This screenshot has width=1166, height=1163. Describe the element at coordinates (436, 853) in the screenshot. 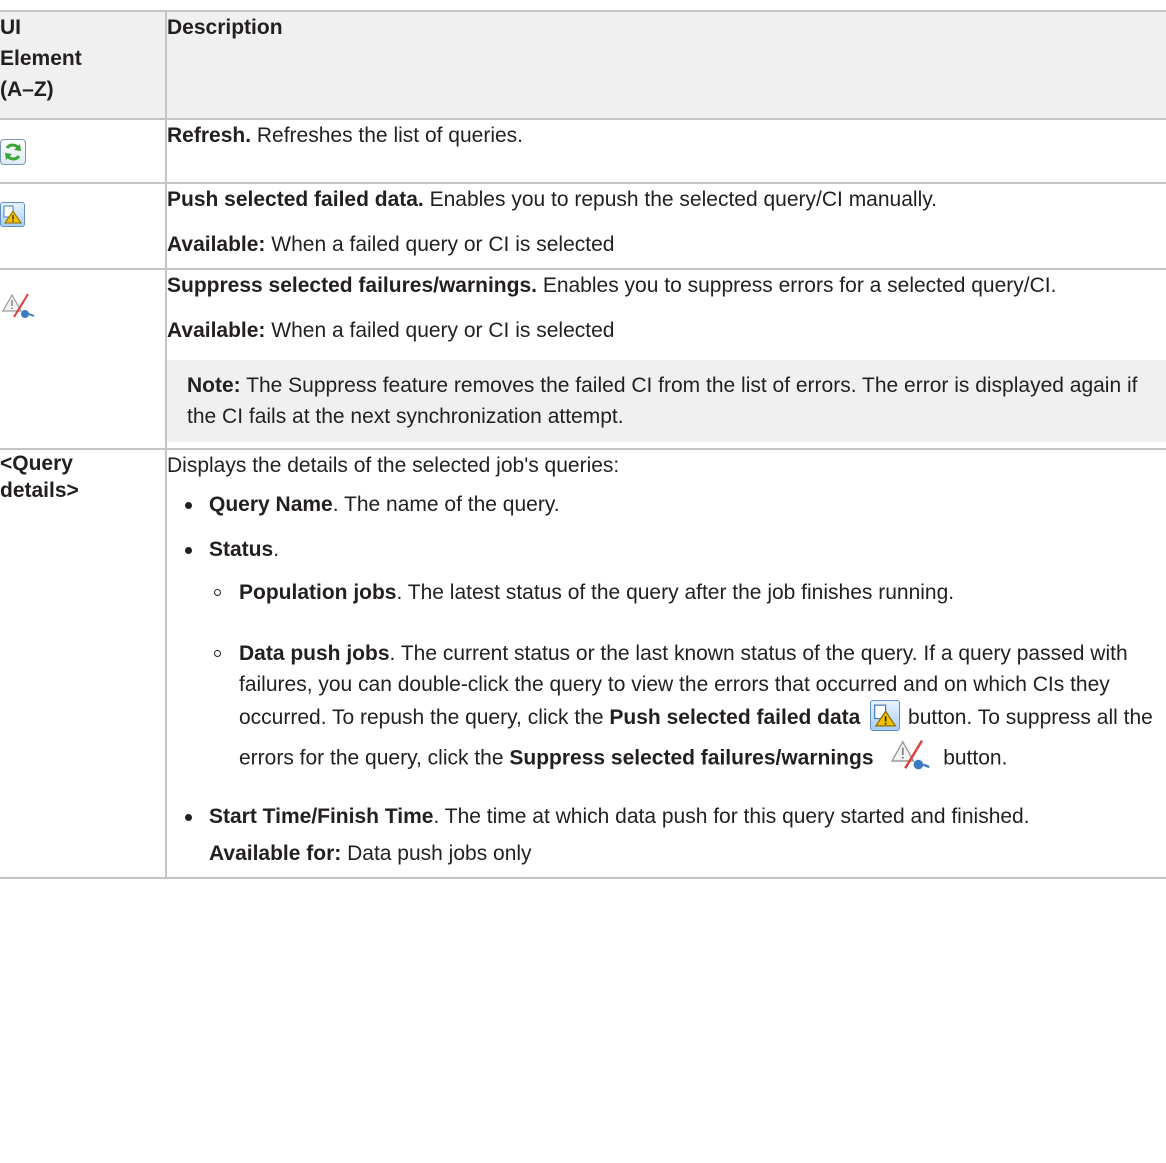

I see `query-available-text: Data push jobs only` at that location.